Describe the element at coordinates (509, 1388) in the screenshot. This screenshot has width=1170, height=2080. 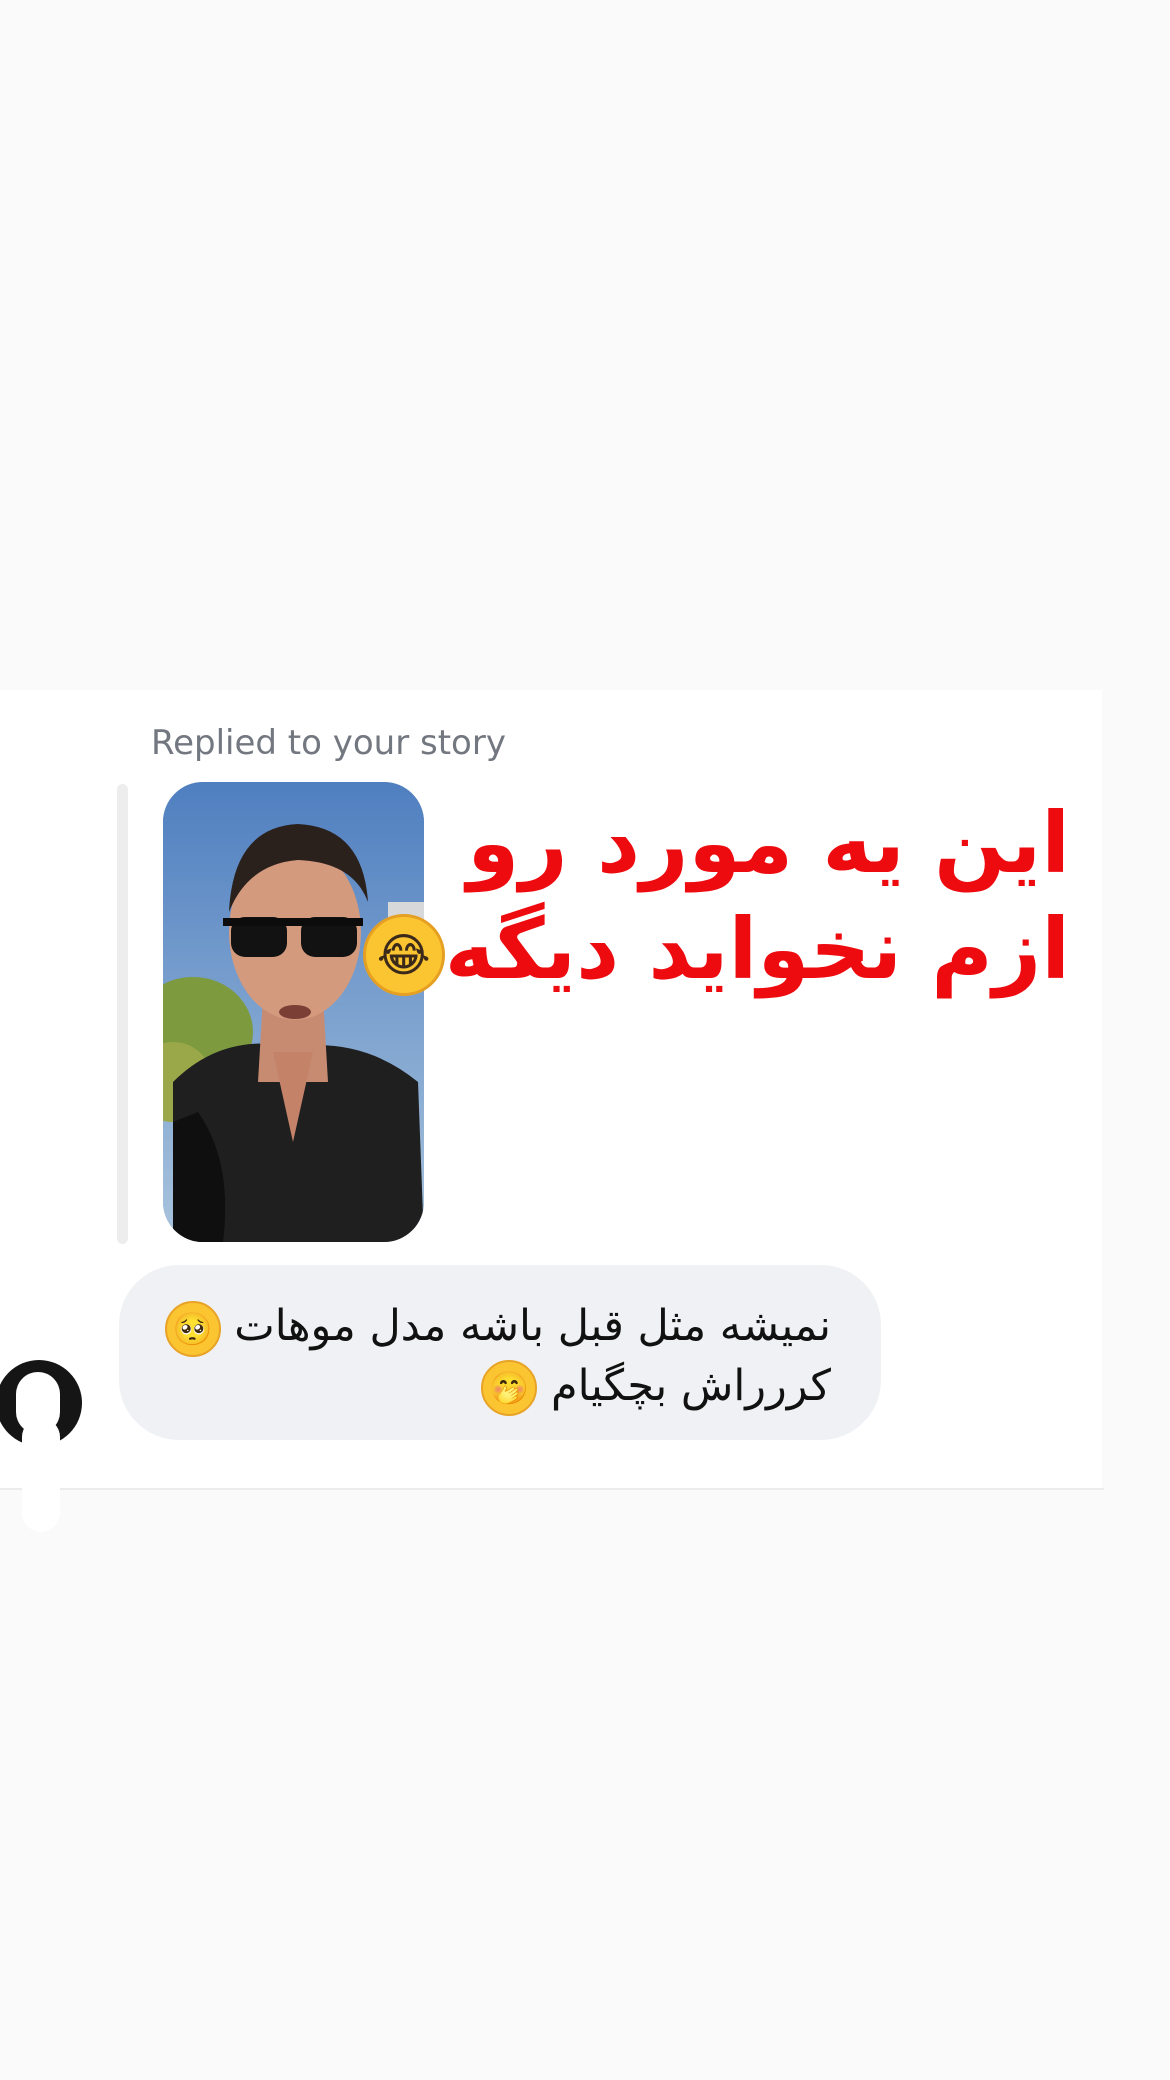
I see `hand-over-mouth-emoji-icon: 🤭` at that location.